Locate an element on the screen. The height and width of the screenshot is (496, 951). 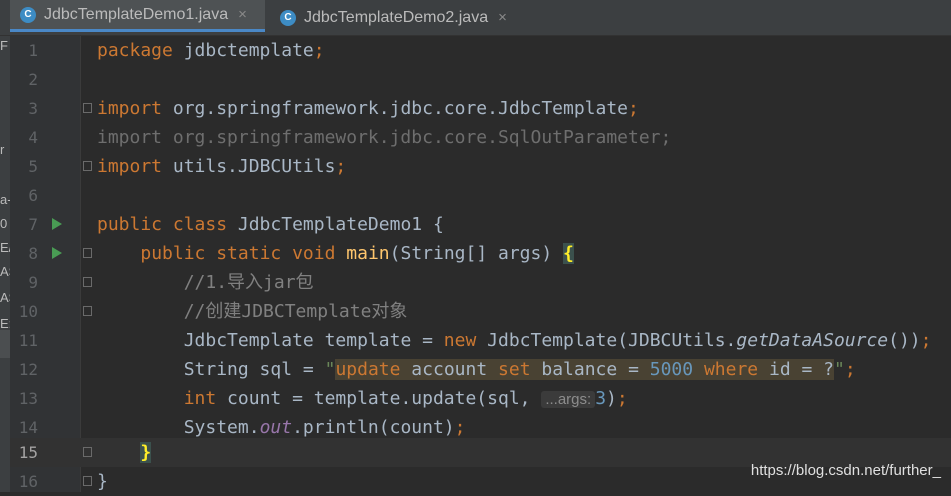
line-number: 15 is located at coordinates (28, 452).